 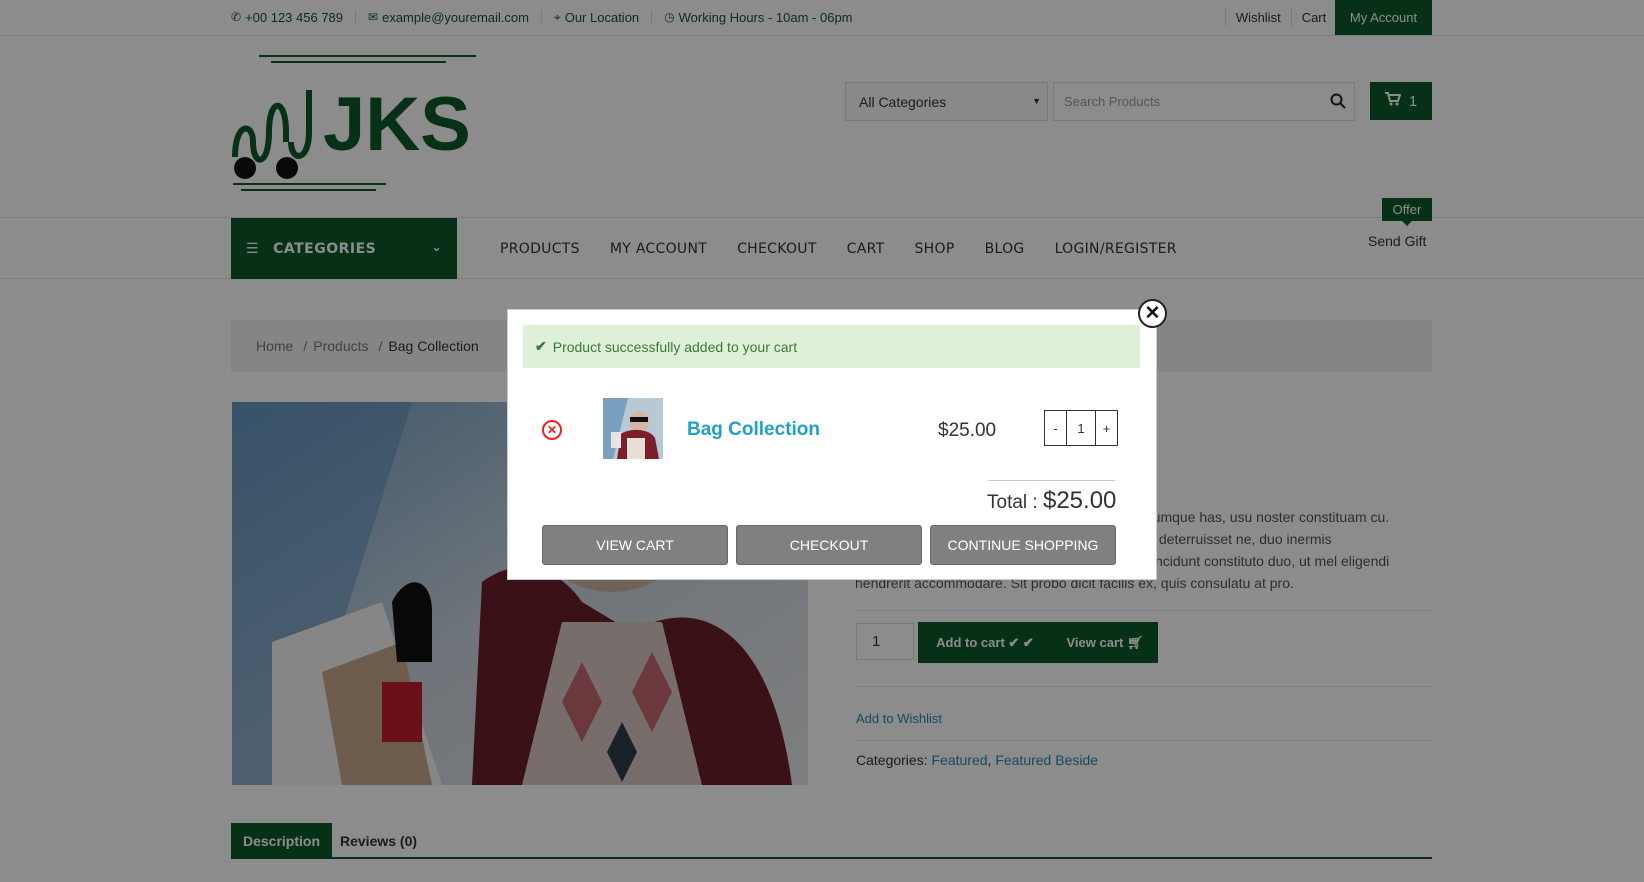 What do you see at coordinates (633, 428) in the screenshot?
I see `cart-item-thumbnail` at bounding box center [633, 428].